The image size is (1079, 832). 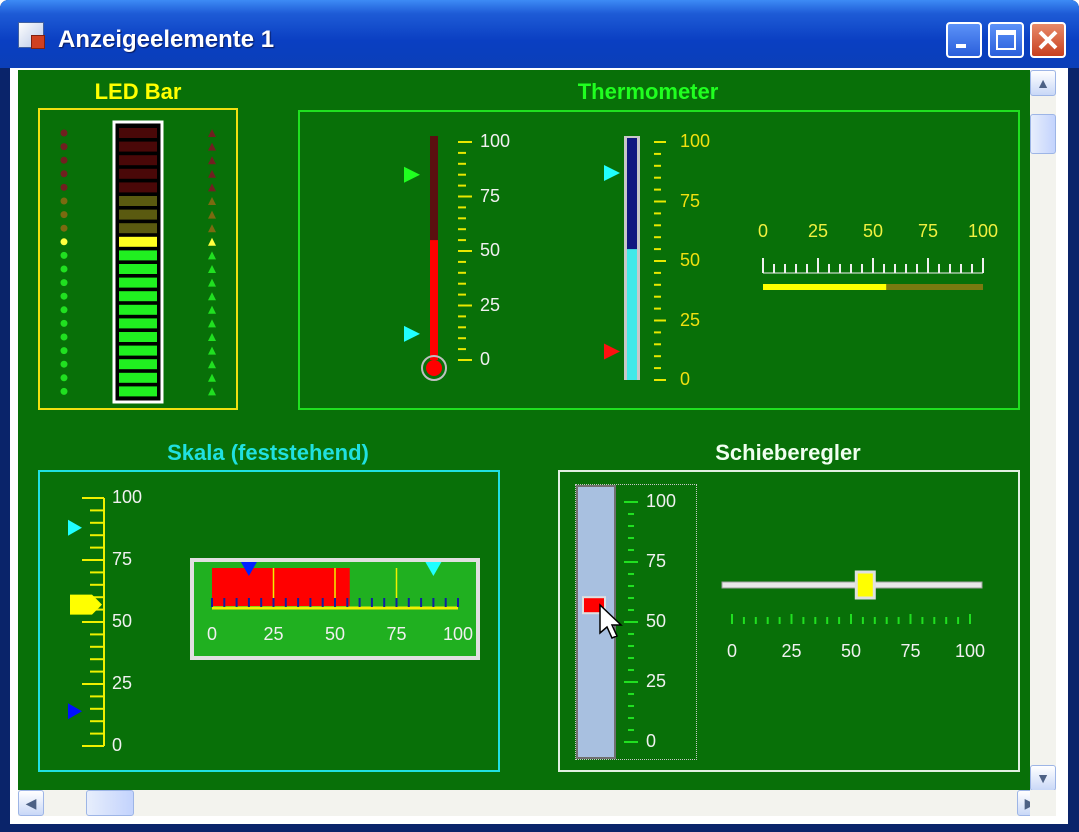 I want to click on minimize-icon, so click(x=961, y=46).